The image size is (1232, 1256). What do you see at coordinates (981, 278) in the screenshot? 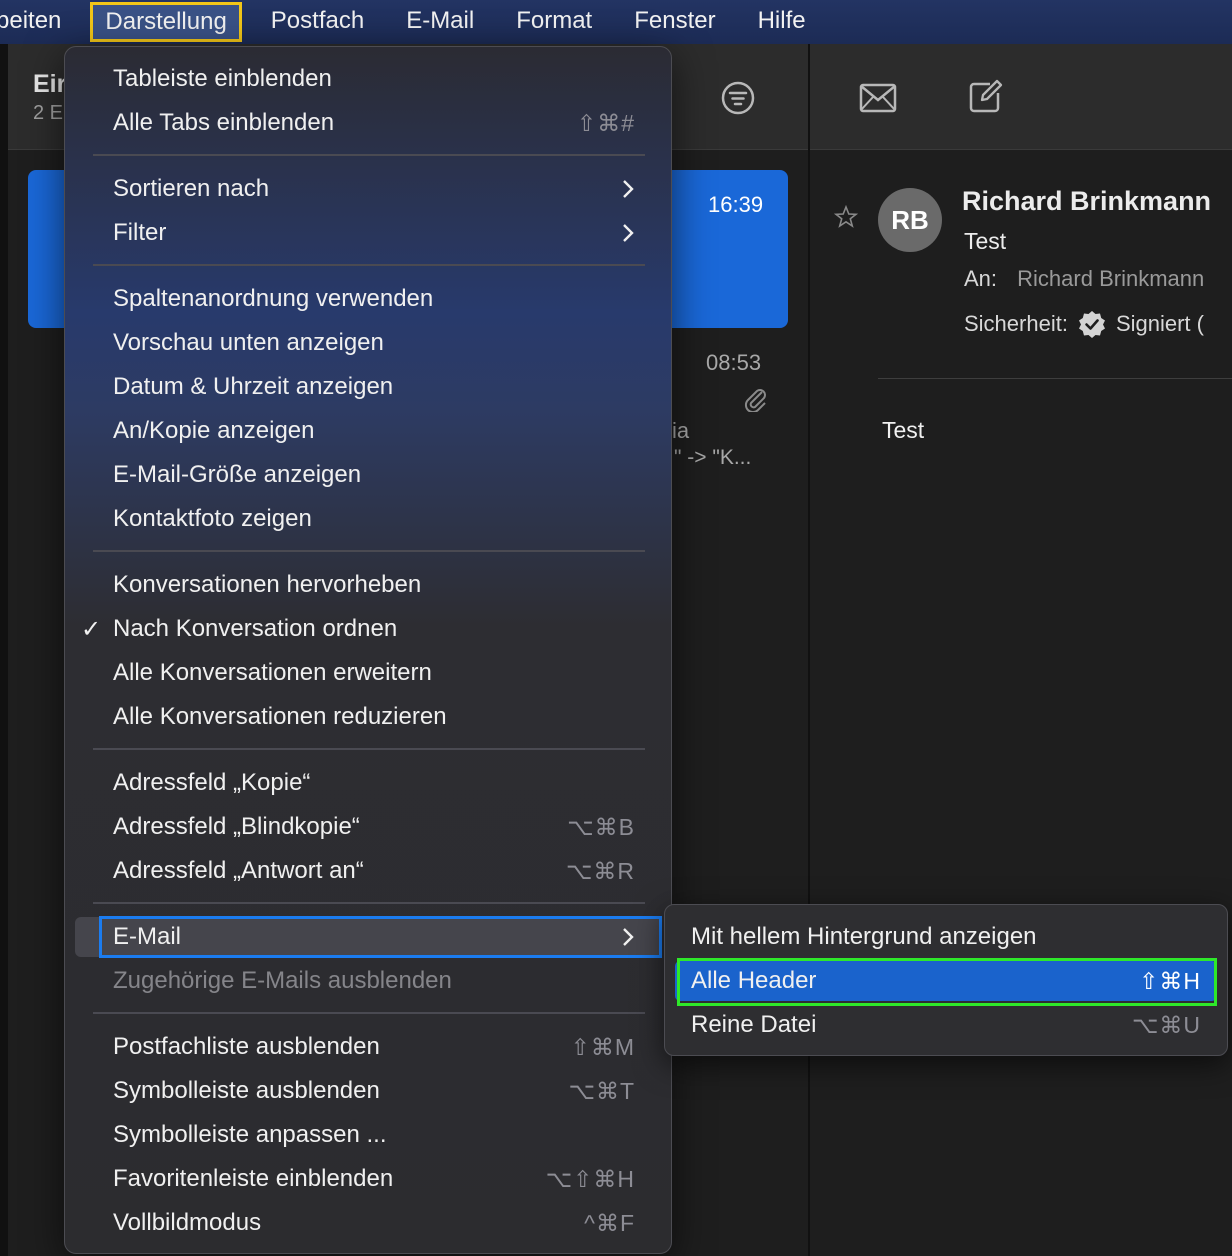
I see `to-label: An:` at bounding box center [981, 278].